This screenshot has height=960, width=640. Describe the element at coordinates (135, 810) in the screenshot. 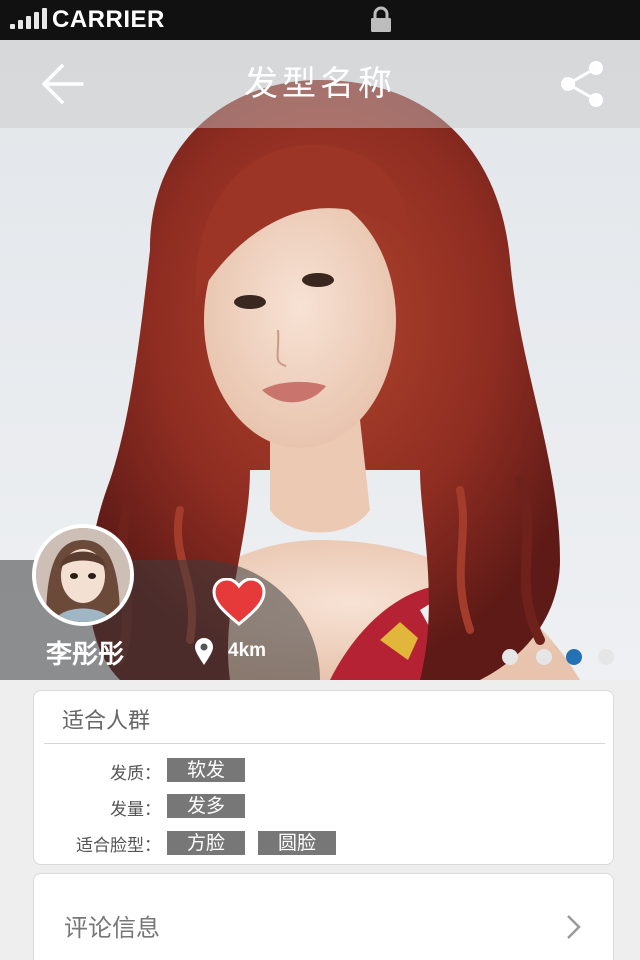

I see `hair-volume-label: 发量：` at that location.